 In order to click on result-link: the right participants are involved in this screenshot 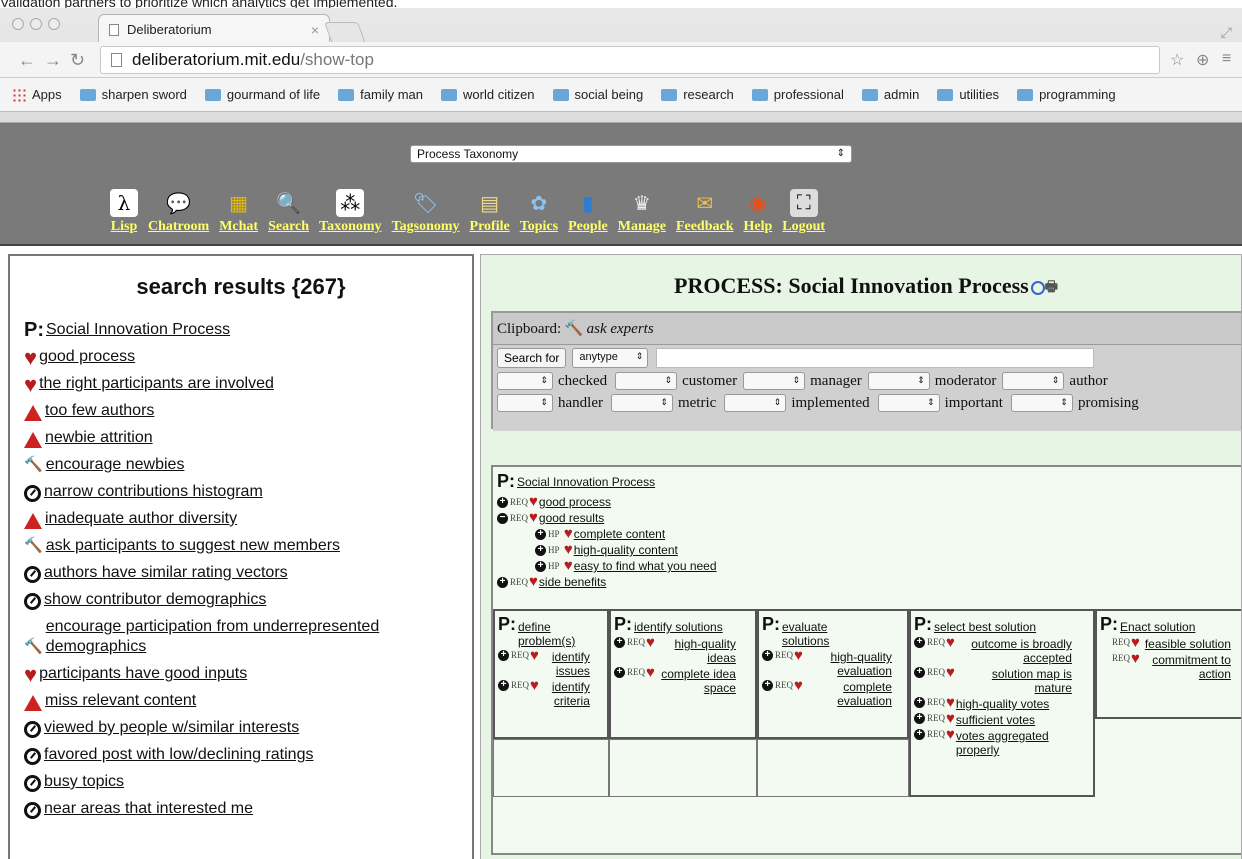, I will do `click(156, 384)`.